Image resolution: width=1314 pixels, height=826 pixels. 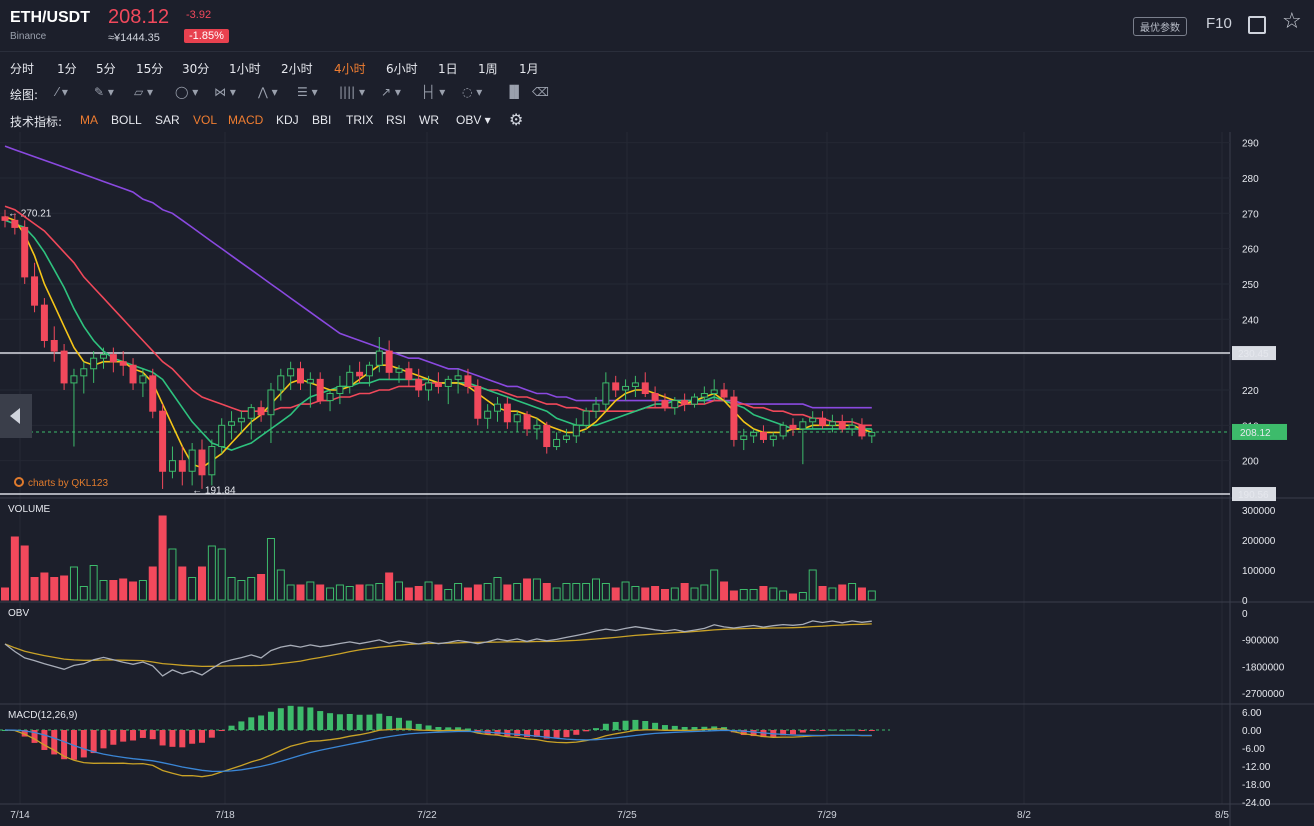 I want to click on indicator-macd: MACD, so click(x=245, y=120).